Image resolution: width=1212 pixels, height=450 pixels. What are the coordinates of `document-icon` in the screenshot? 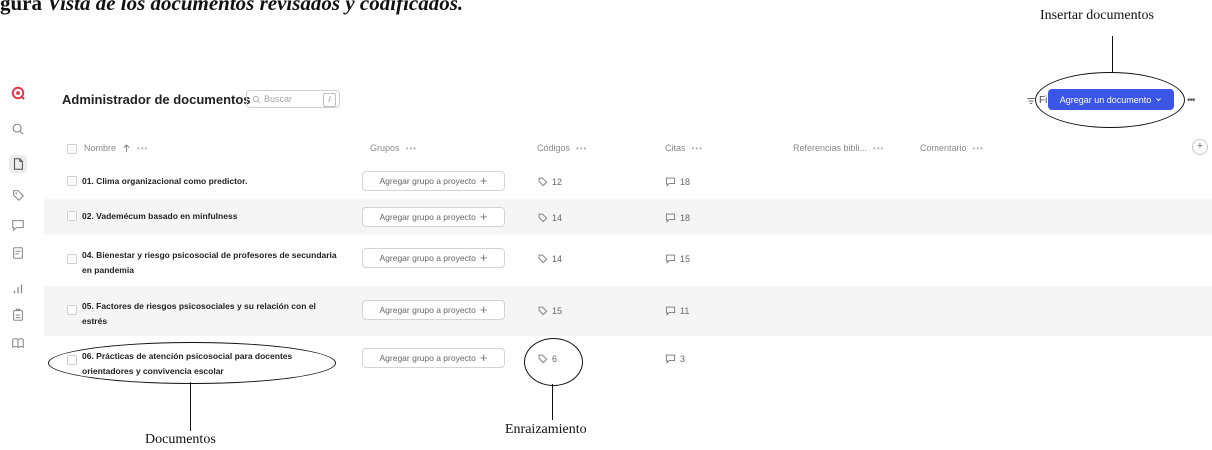 It's located at (18, 164).